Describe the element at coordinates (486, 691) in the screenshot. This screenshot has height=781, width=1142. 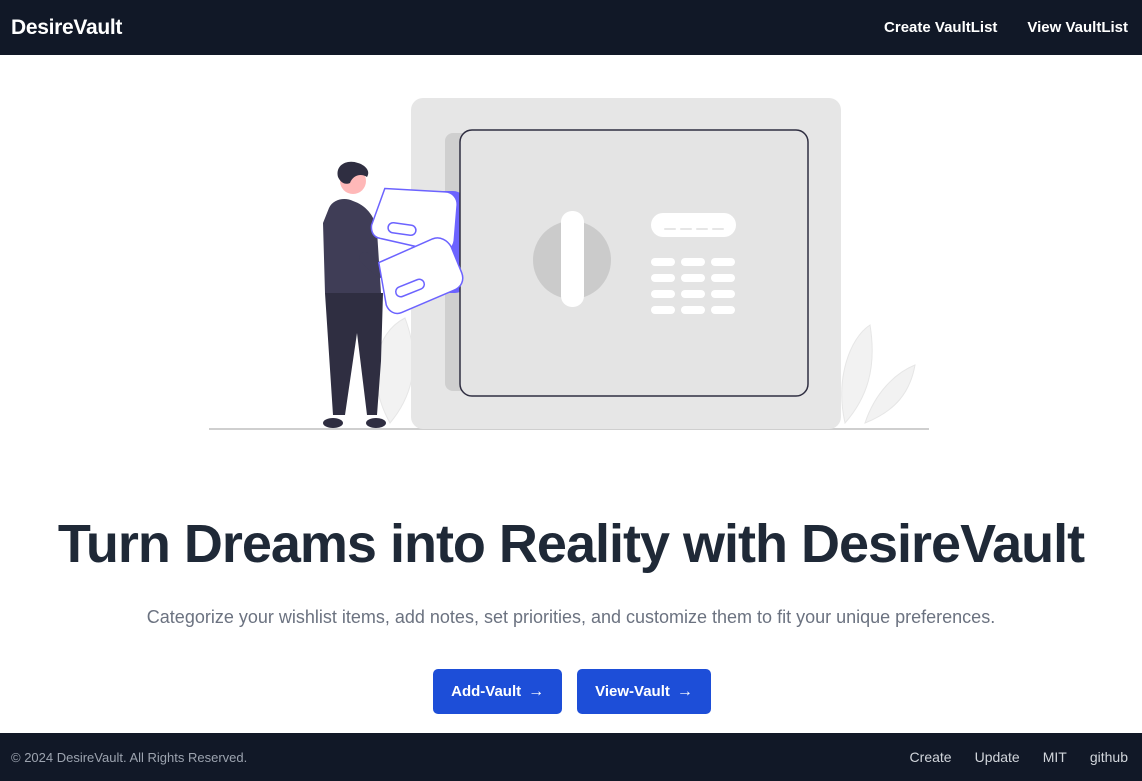
I see `add-vault-label: Add-Vault` at that location.